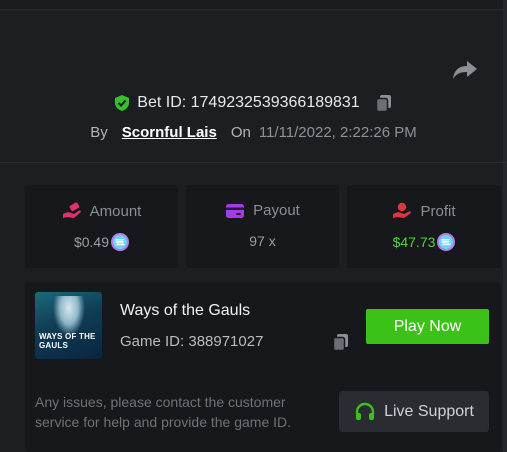  What do you see at coordinates (67, 341) in the screenshot?
I see `game-thumbnail-title: WAYS OF THE GAULS` at bounding box center [67, 341].